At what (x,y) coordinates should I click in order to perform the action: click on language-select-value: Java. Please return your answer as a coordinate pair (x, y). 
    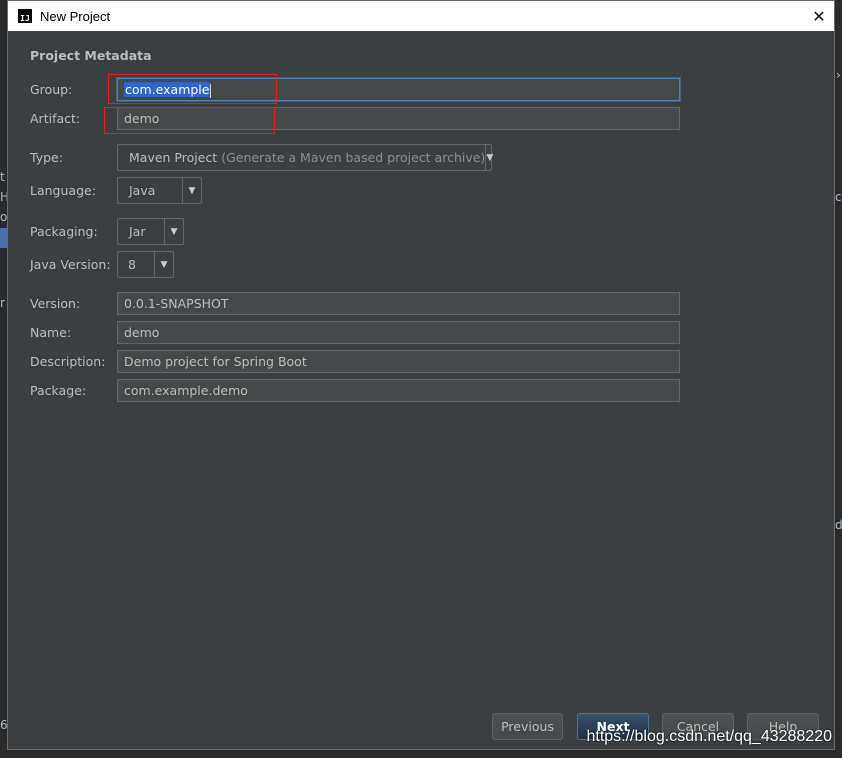
    Looking at the image, I should click on (142, 190).